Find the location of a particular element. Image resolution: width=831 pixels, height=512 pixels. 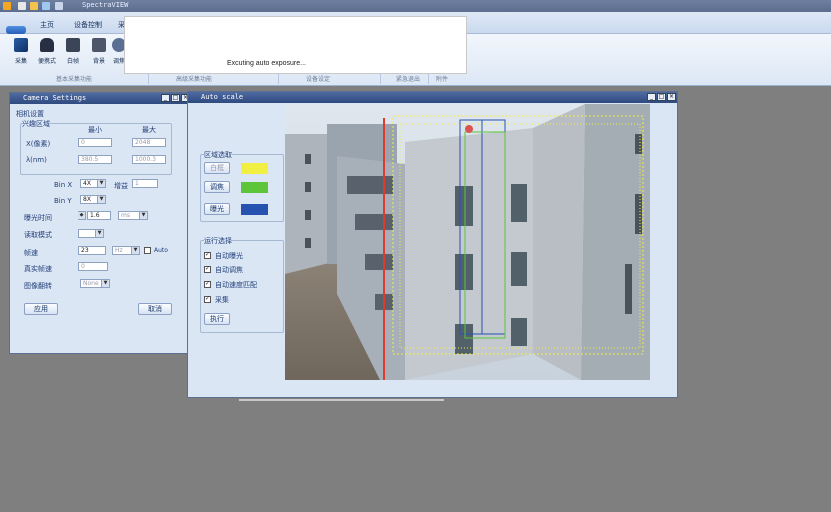

portable-label: 便携式 is located at coordinates (46, 61).